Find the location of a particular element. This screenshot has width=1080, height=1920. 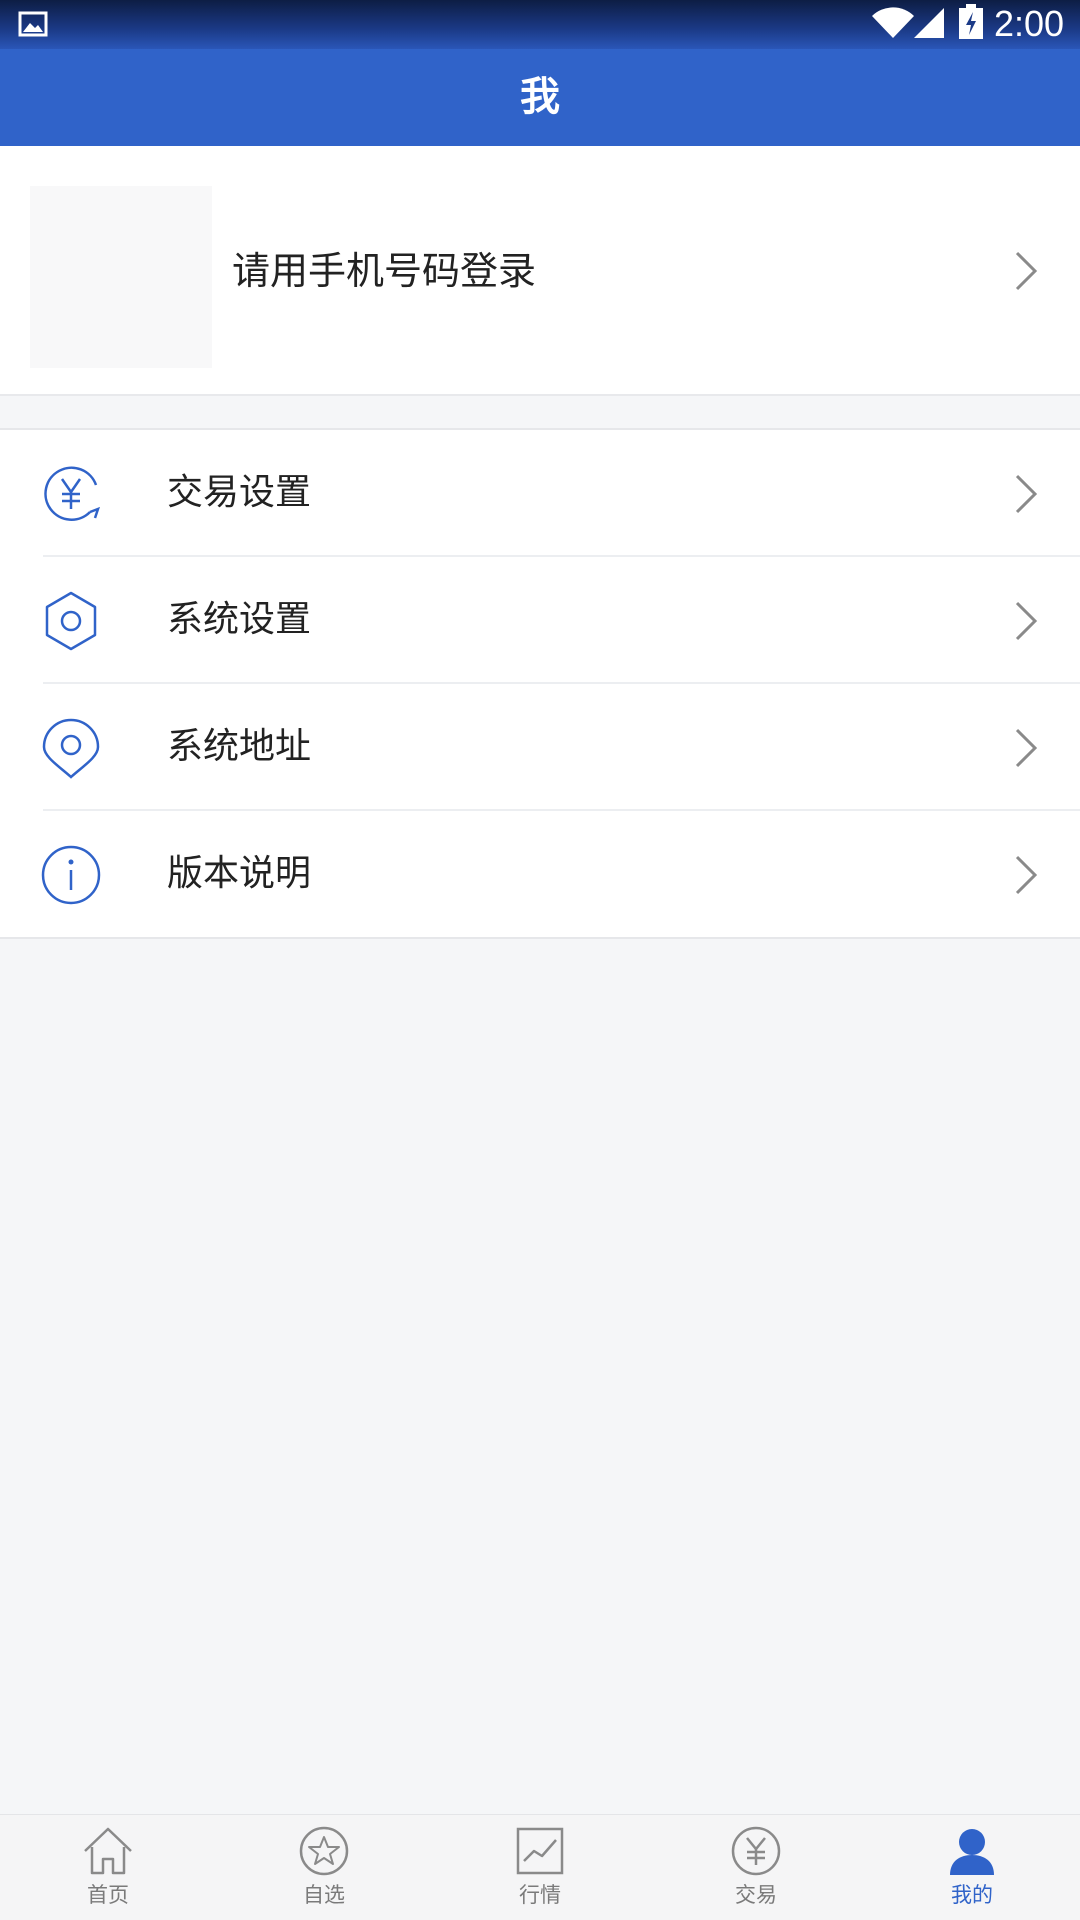

tab-label: 首页 is located at coordinates (108, 1895).